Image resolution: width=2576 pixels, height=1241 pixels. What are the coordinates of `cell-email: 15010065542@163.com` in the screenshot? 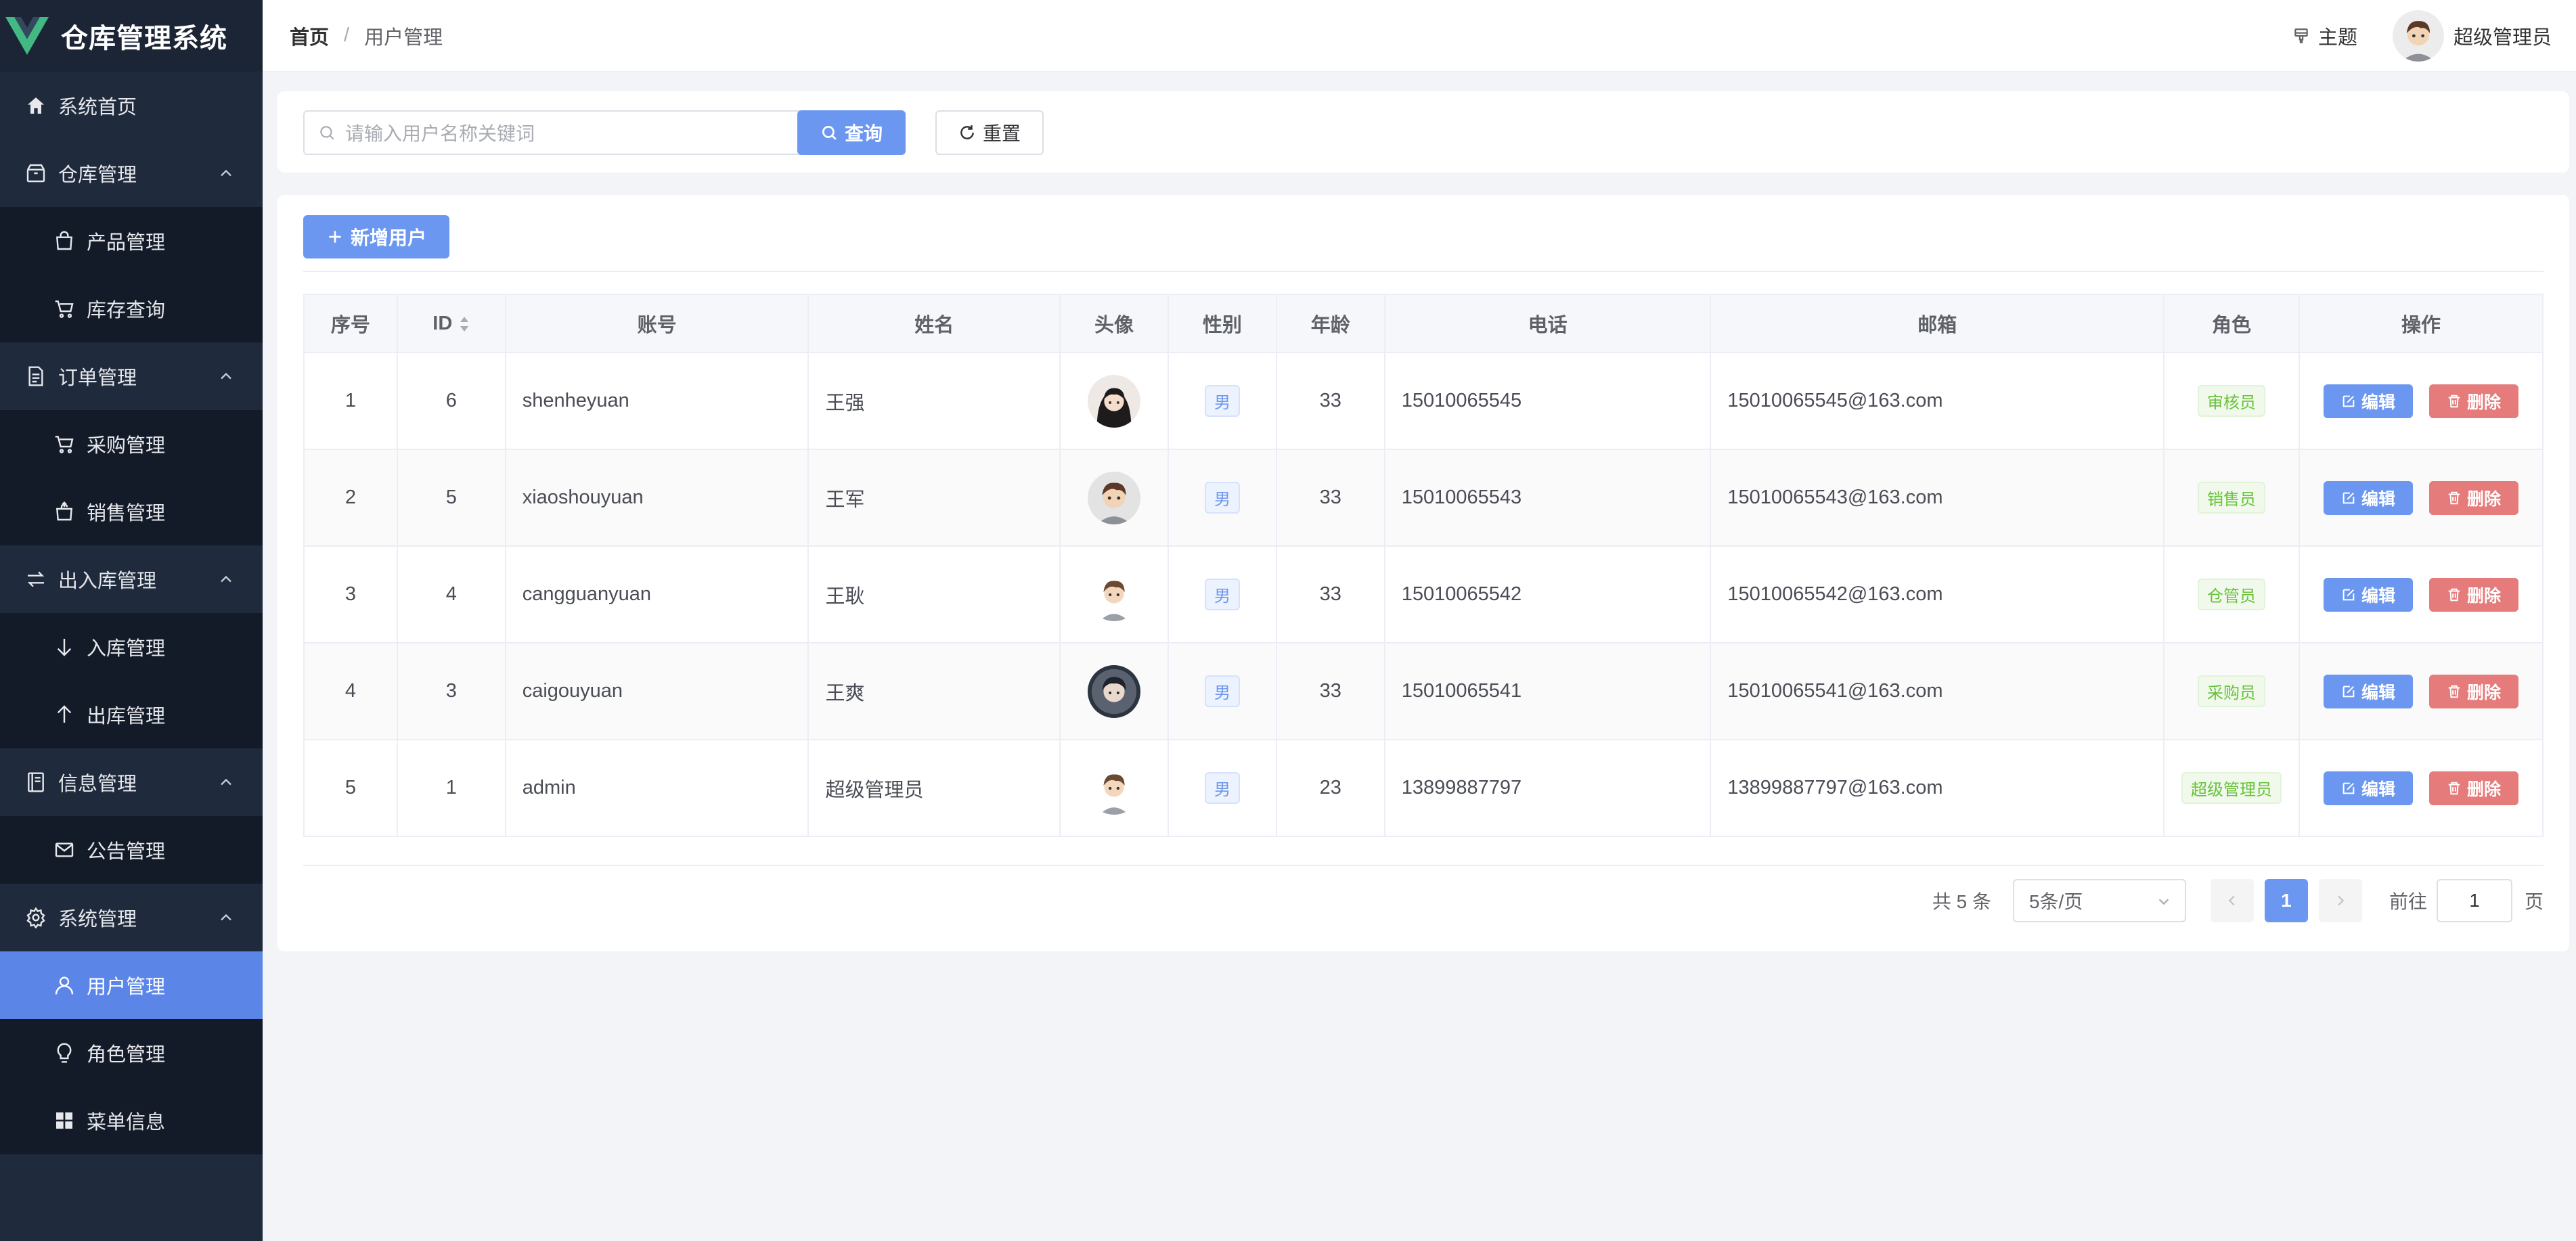 It's located at (1937, 595).